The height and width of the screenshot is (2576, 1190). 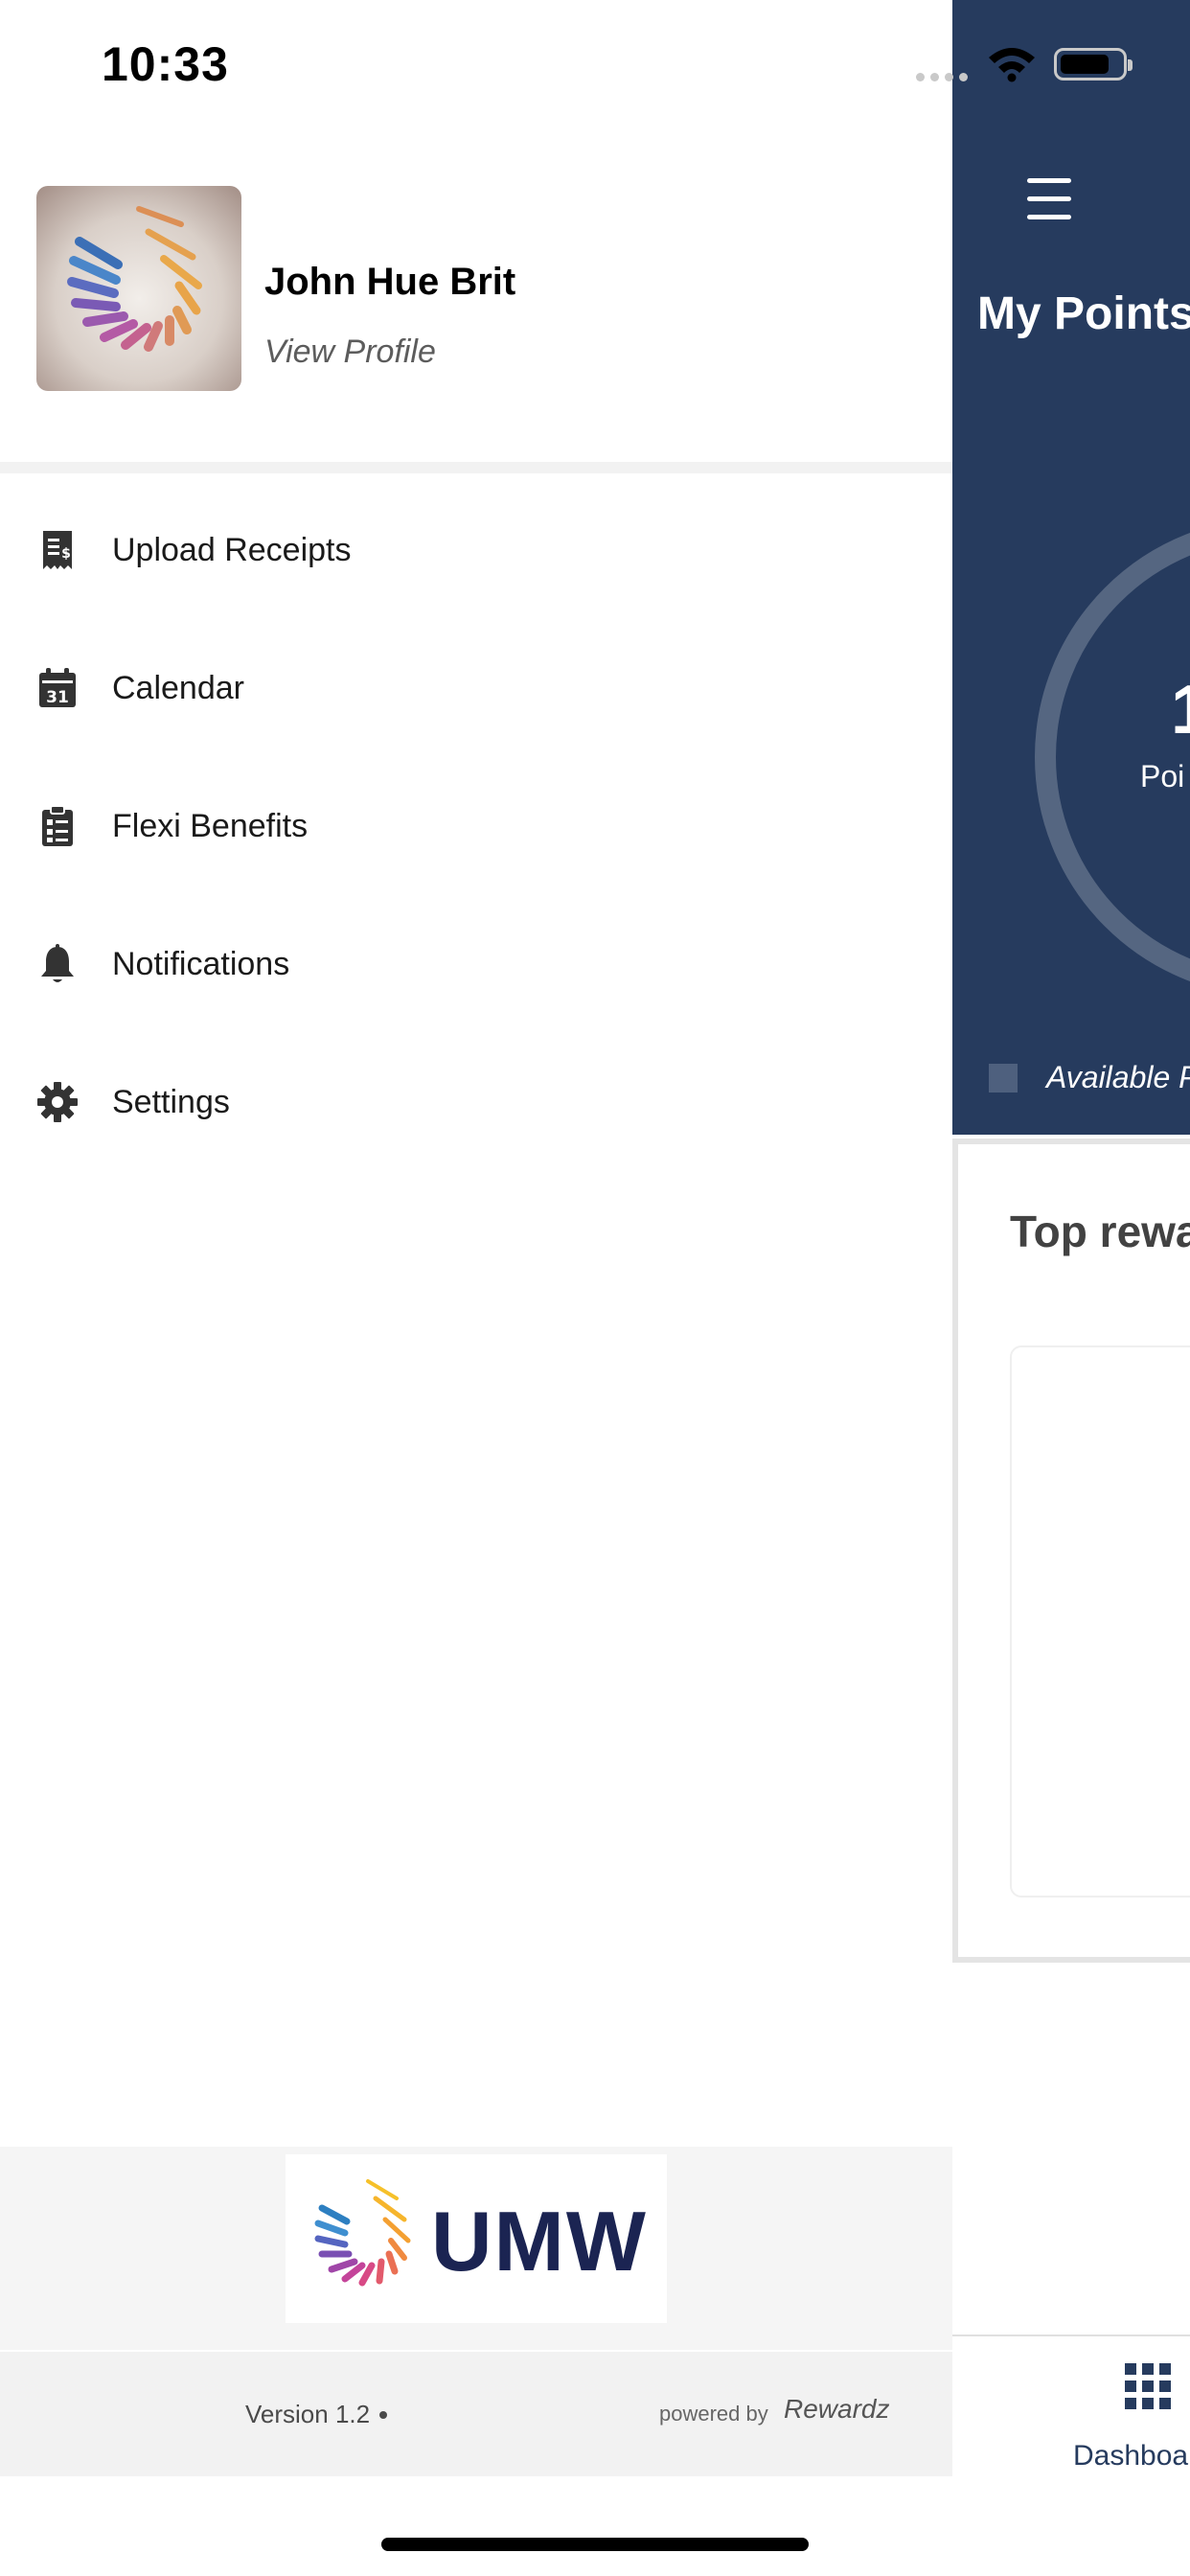 I want to click on menu-item-label: Flexi Benefits, so click(x=210, y=825).